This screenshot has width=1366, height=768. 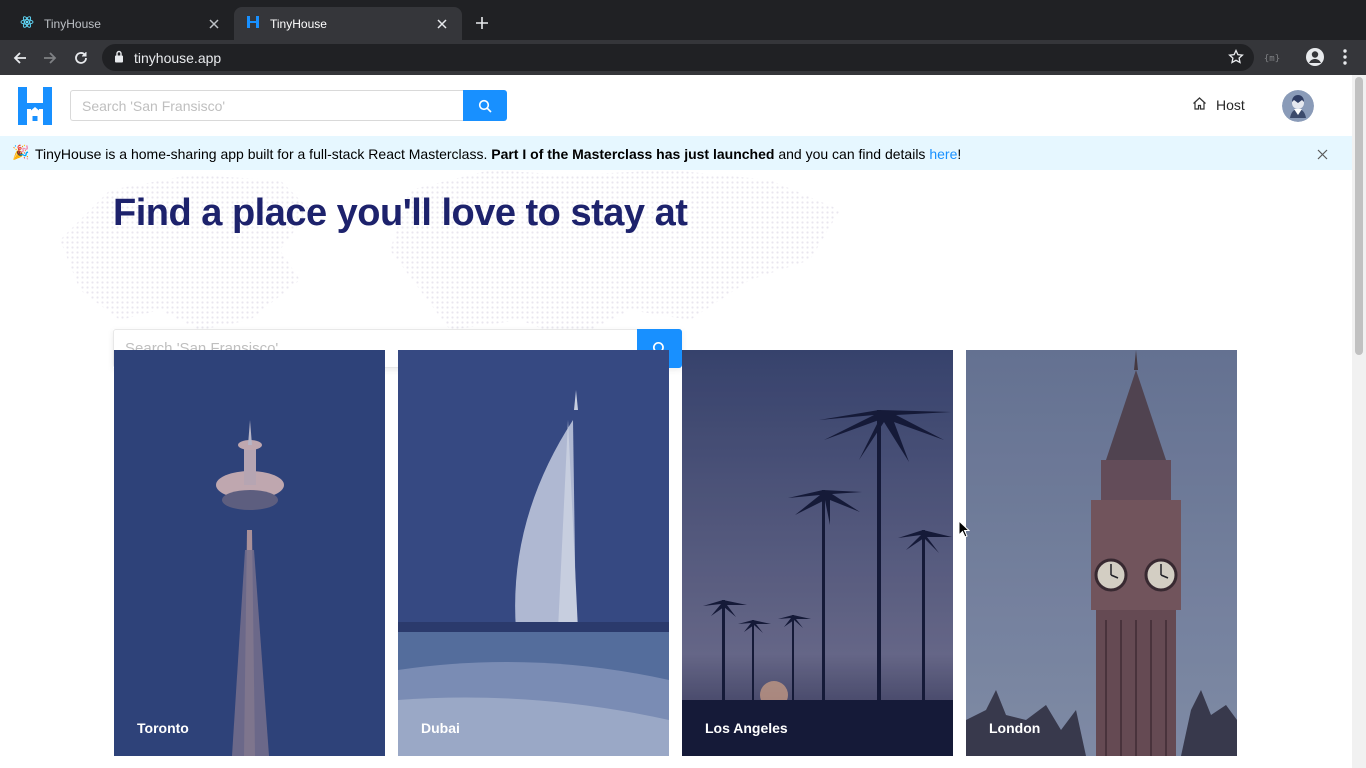 What do you see at coordinates (1298, 106) in the screenshot?
I see `user-avatar` at bounding box center [1298, 106].